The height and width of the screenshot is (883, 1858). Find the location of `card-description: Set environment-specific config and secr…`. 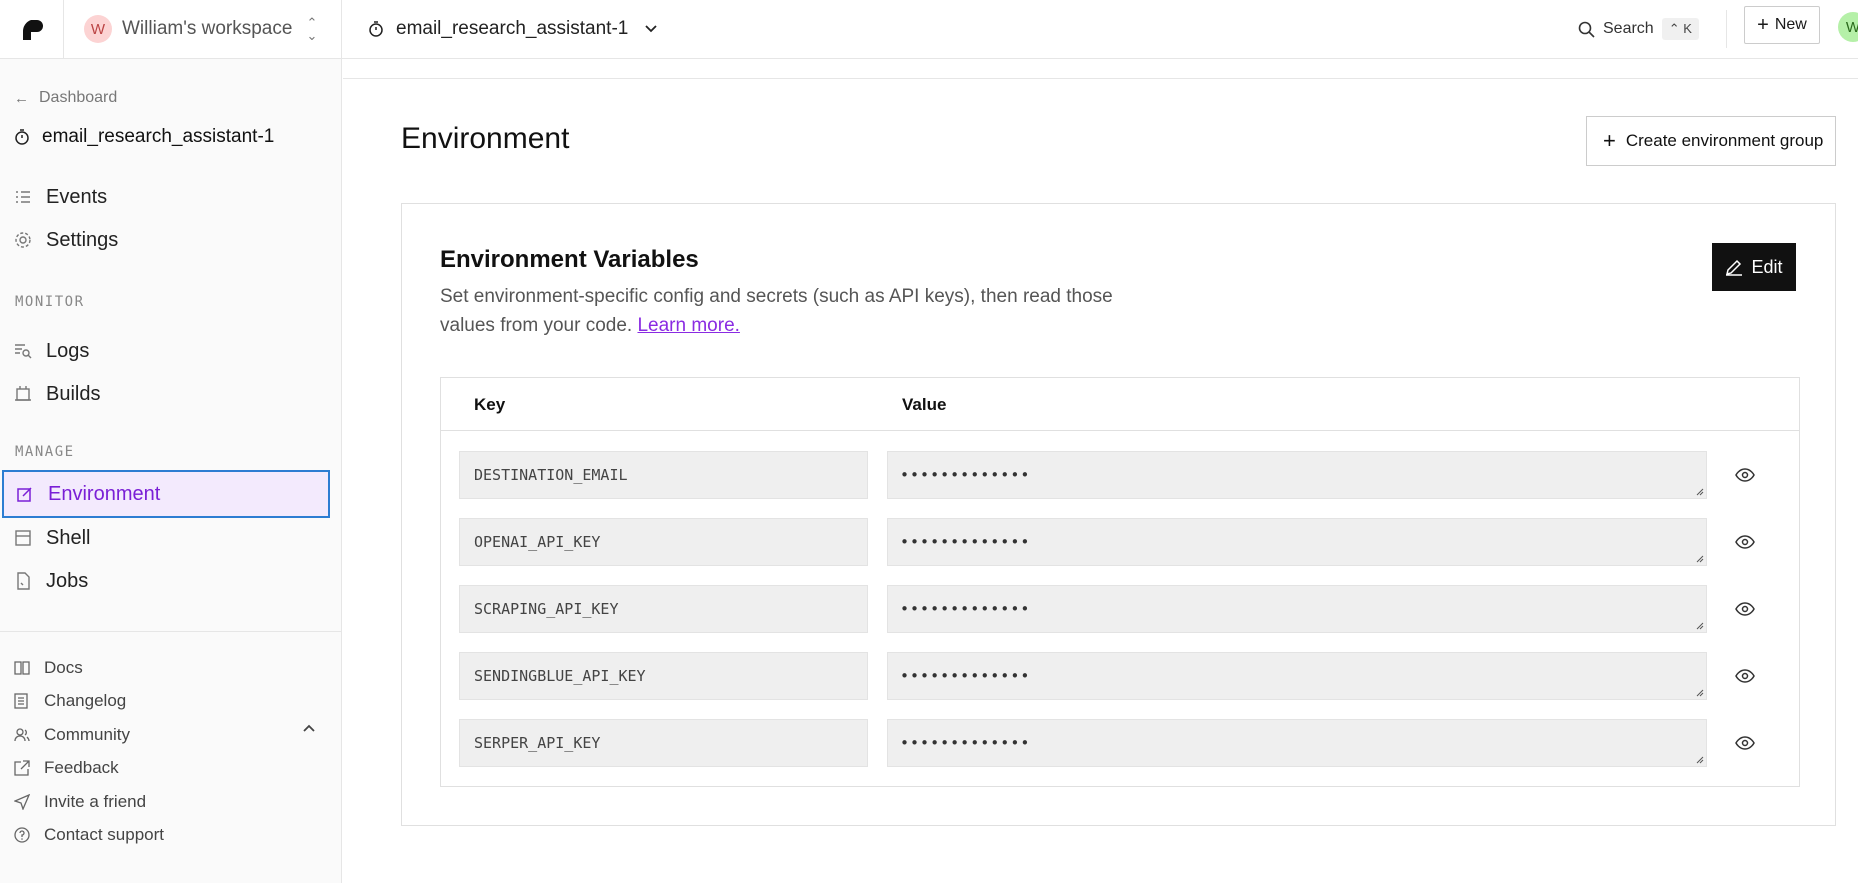

card-description: Set environment-specific config and secr… is located at coordinates (780, 311).